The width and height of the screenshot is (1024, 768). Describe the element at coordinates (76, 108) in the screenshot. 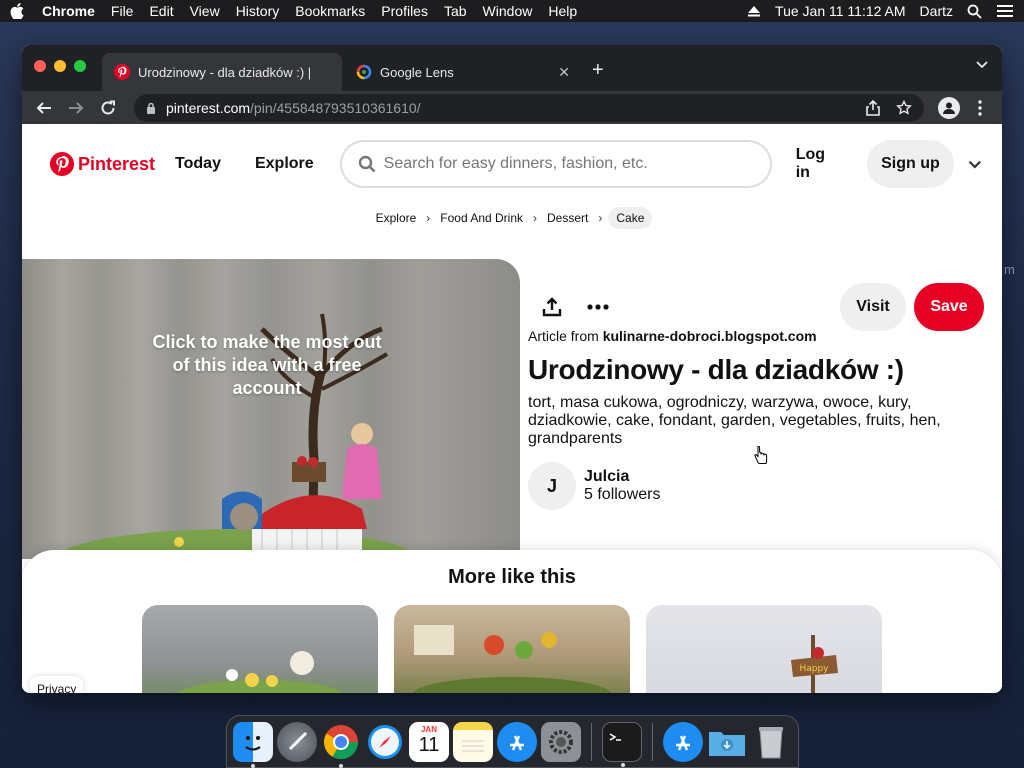

I see `forward-button` at that location.